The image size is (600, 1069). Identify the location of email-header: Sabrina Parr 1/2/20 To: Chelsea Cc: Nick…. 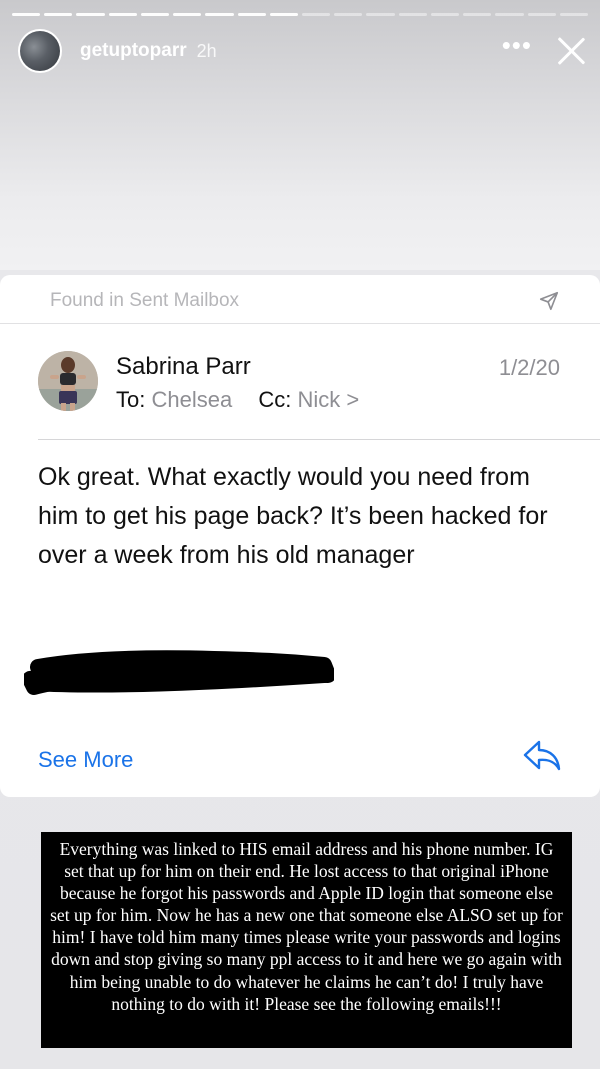
(299, 384).